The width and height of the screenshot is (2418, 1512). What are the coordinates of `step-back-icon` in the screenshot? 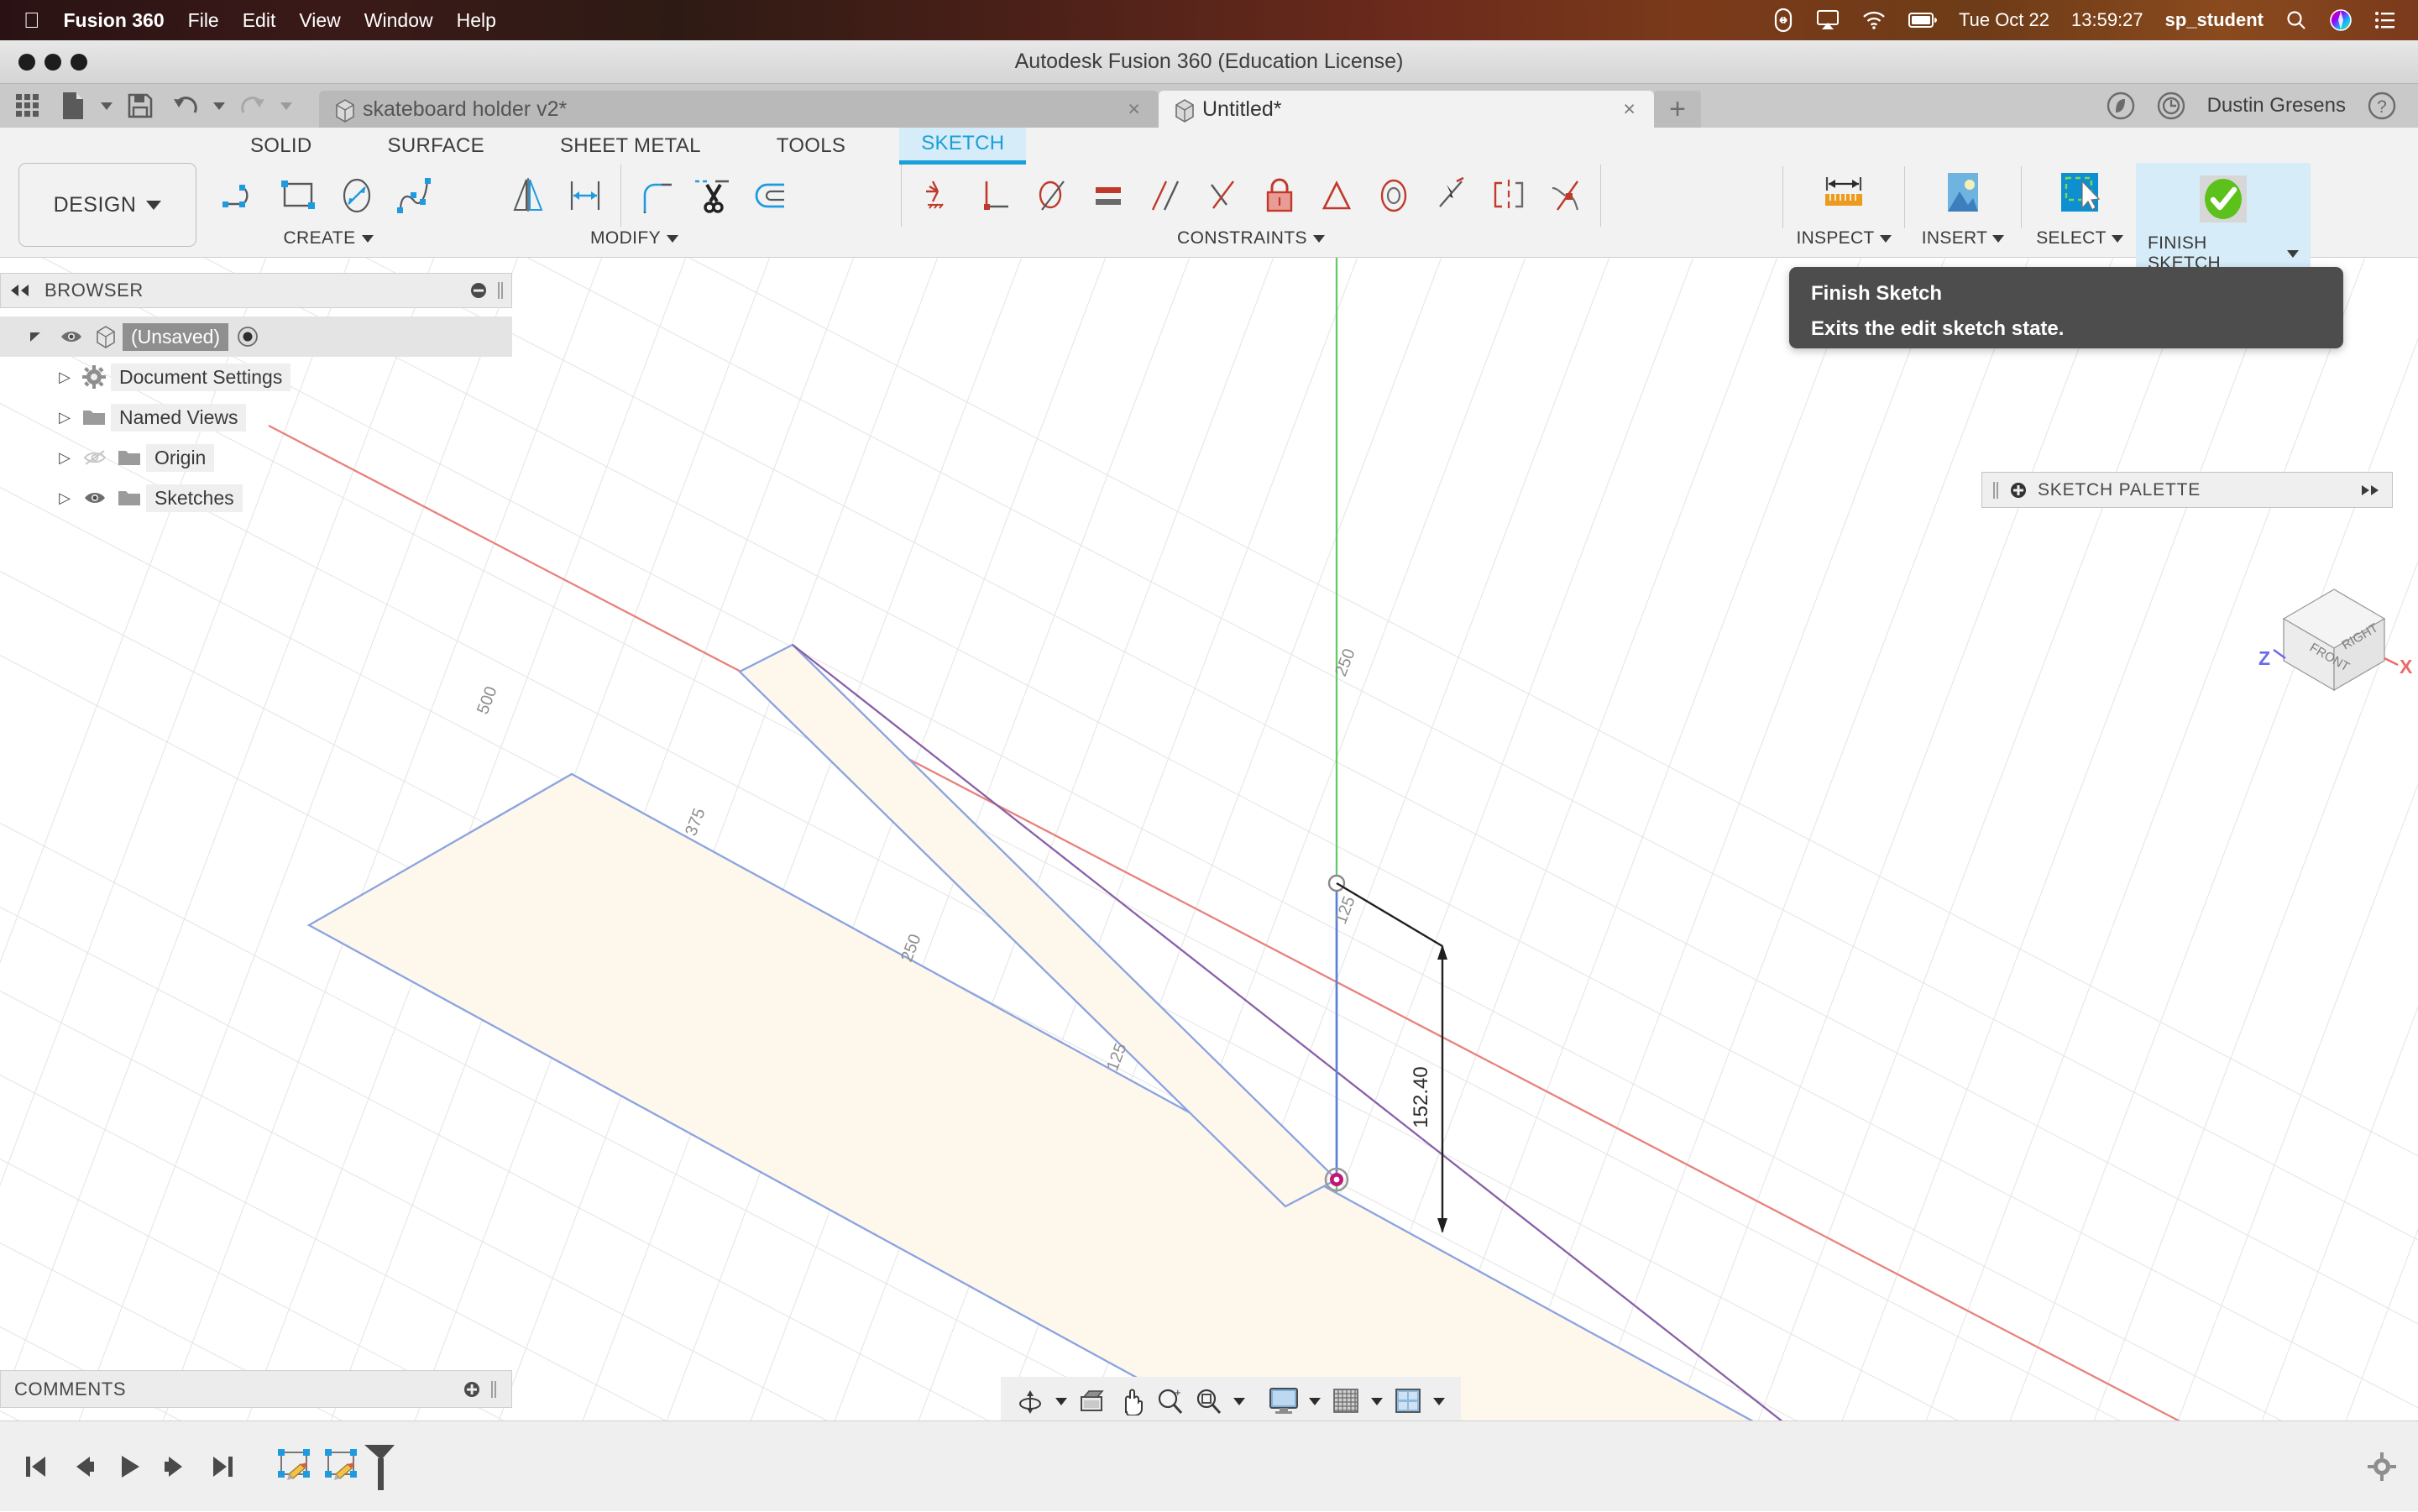 It's located at (82, 1466).